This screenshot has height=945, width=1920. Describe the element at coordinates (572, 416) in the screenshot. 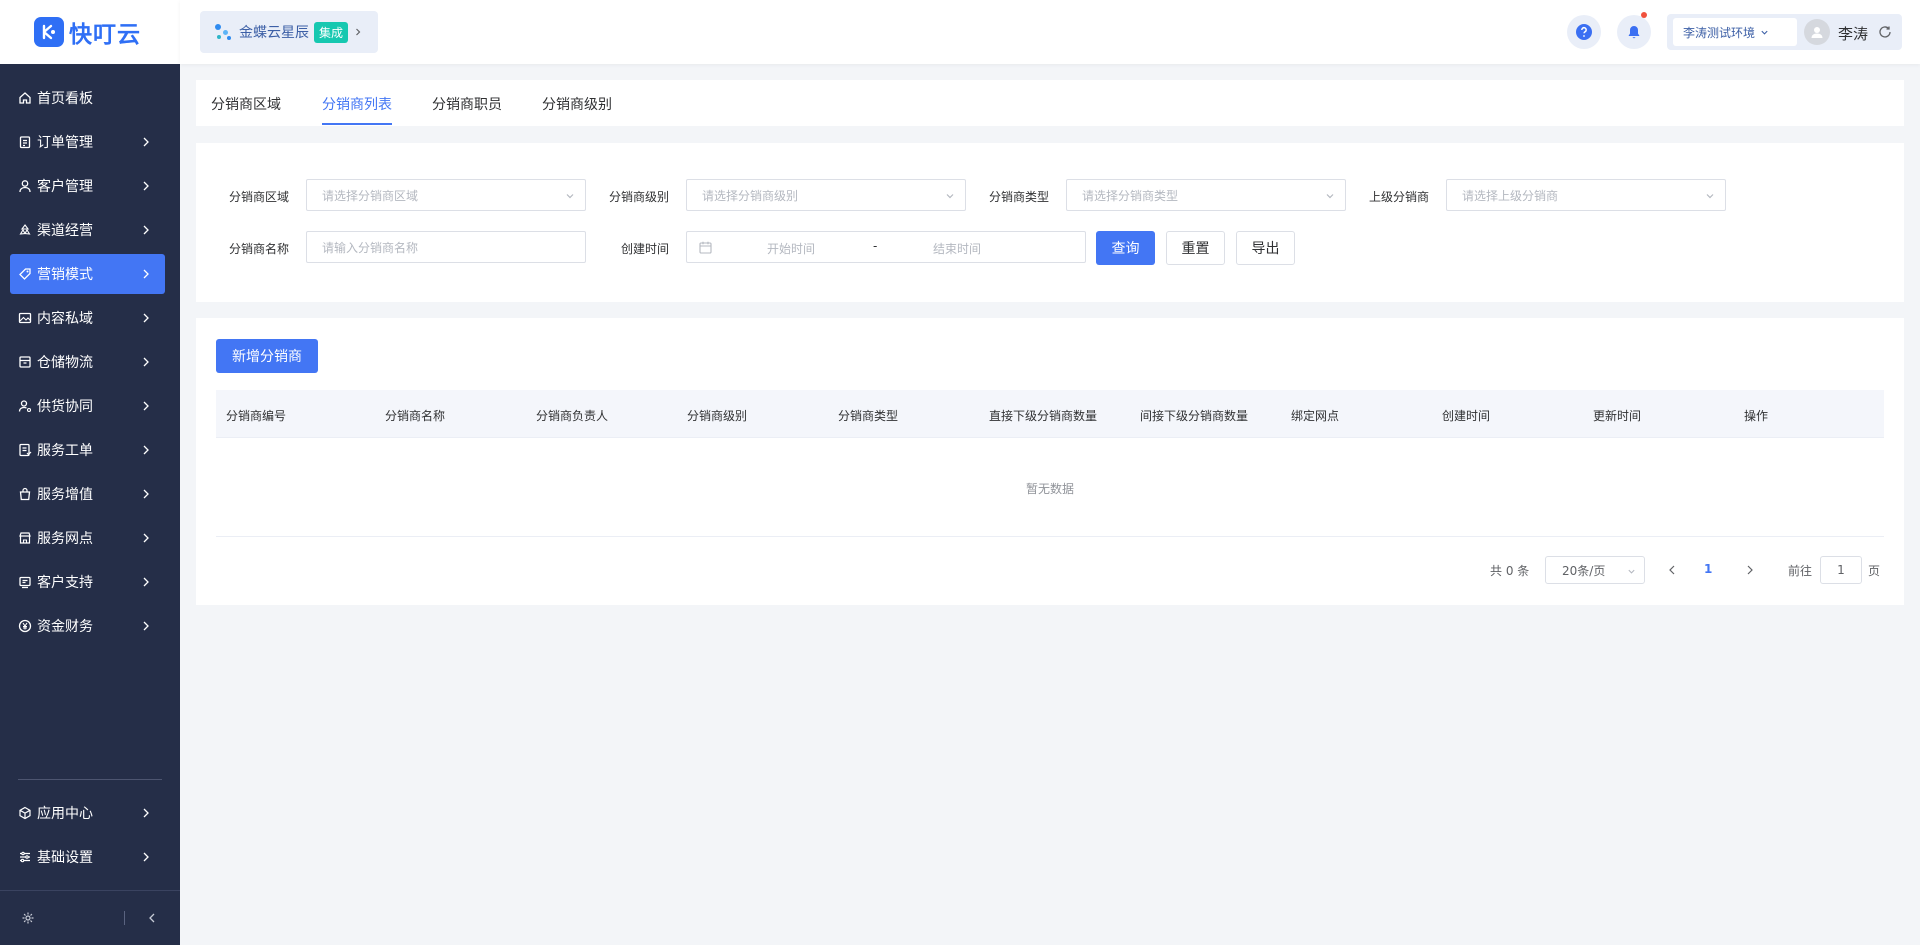

I see `column-header: 分销商负责人` at that location.